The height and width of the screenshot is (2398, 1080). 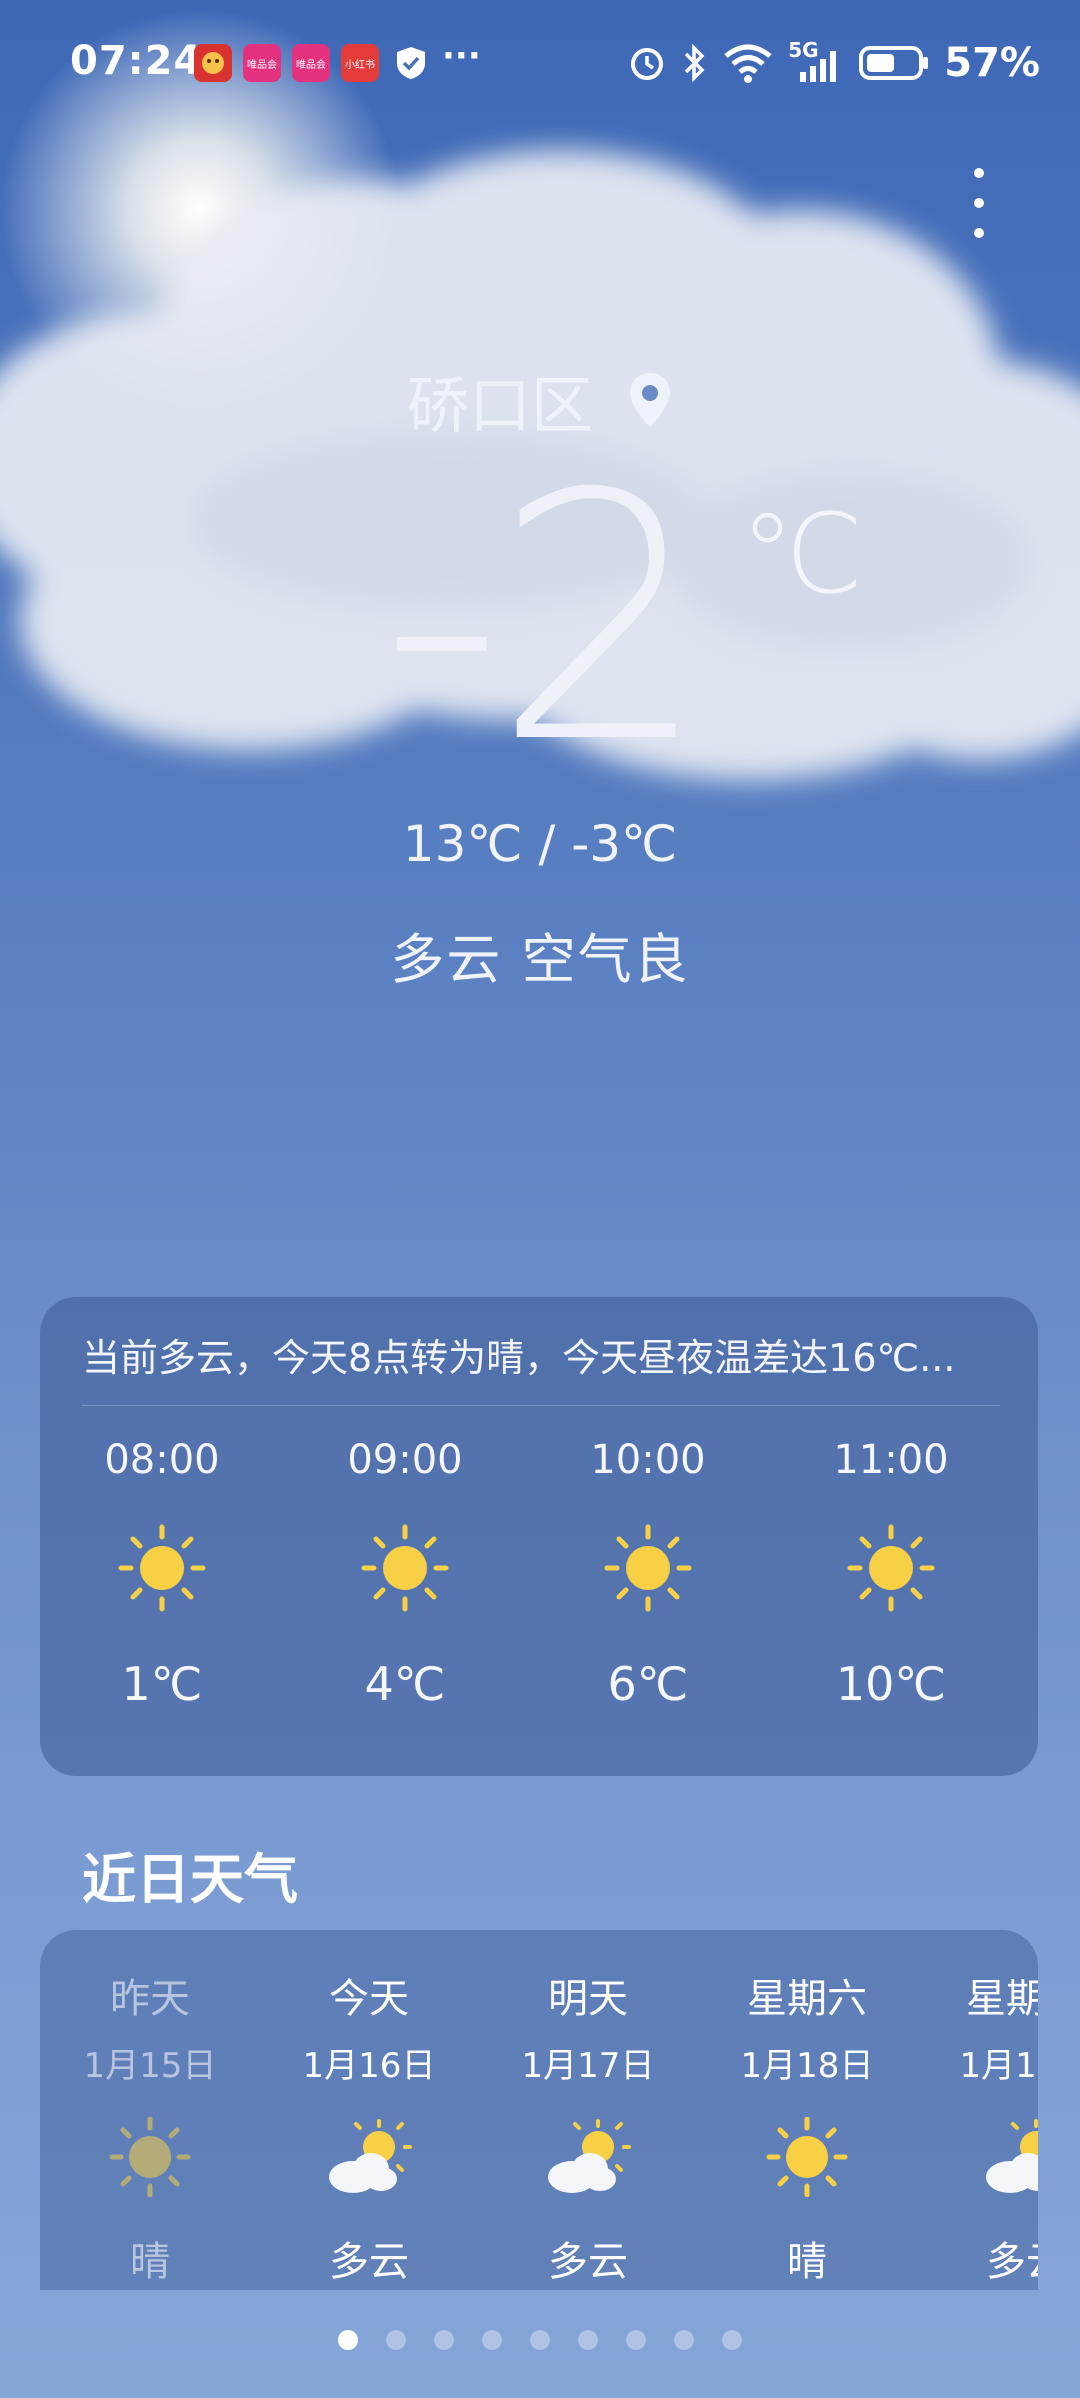 I want to click on lucky-app-icon, so click(x=213, y=63).